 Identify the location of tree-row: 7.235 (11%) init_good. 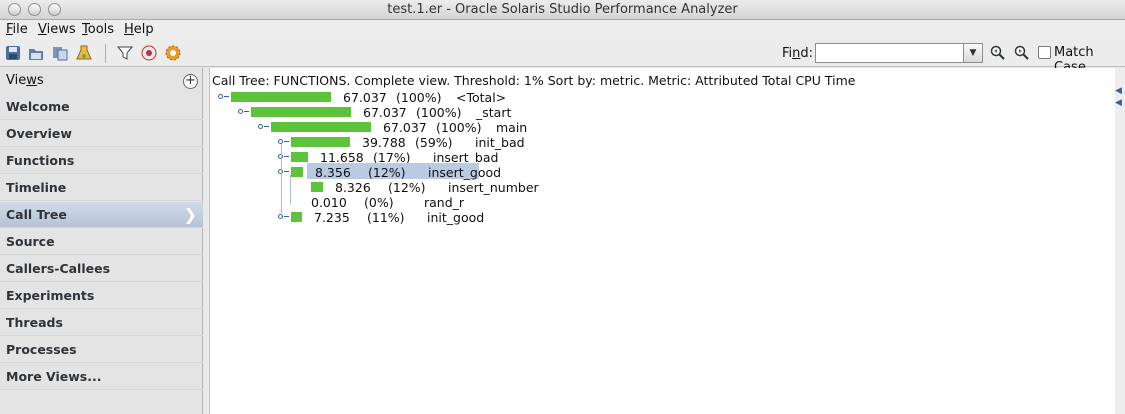
(610, 217).